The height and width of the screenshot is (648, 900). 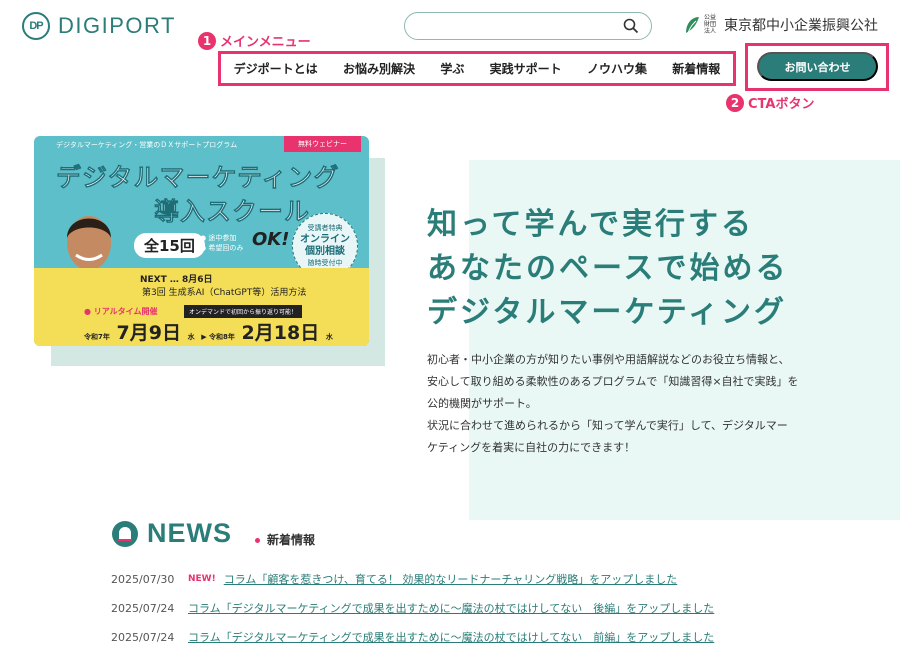 I want to click on org-type-label: 公益財団法人, so click(x=710, y=24).